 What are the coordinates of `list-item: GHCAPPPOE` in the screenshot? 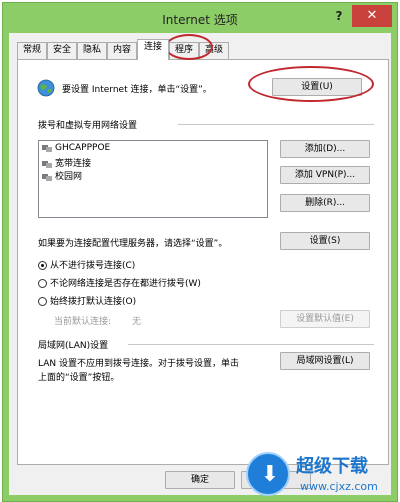 It's located at (76, 149).